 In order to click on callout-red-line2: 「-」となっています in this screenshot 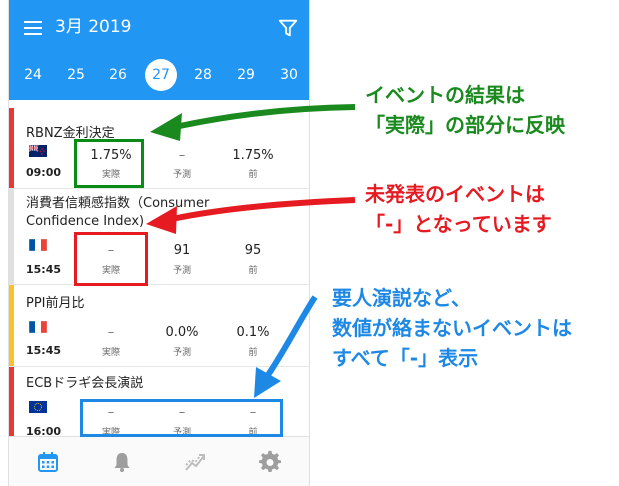, I will do `click(458, 224)`.